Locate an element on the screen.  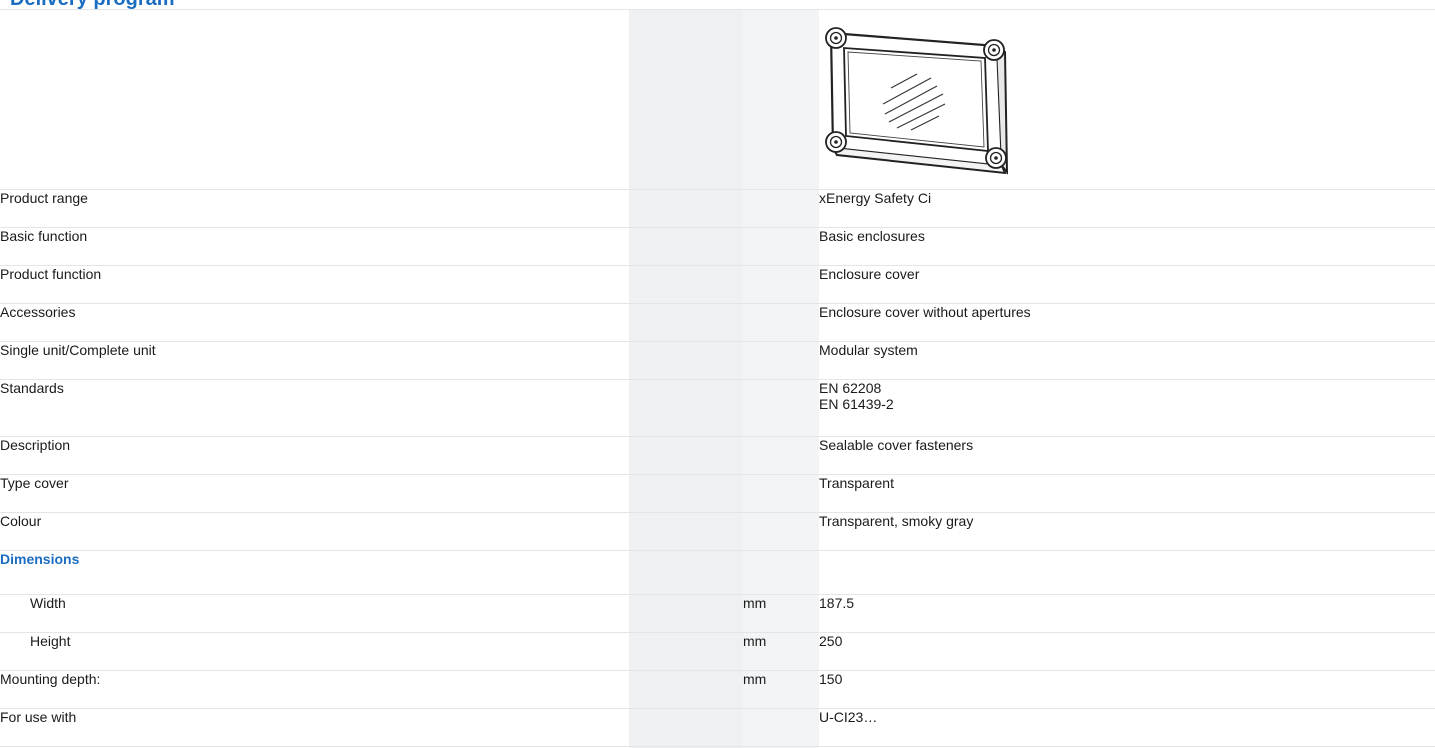
spec-row-product-range: Product range xEnergy Safety Ci is located at coordinates (717, 208).